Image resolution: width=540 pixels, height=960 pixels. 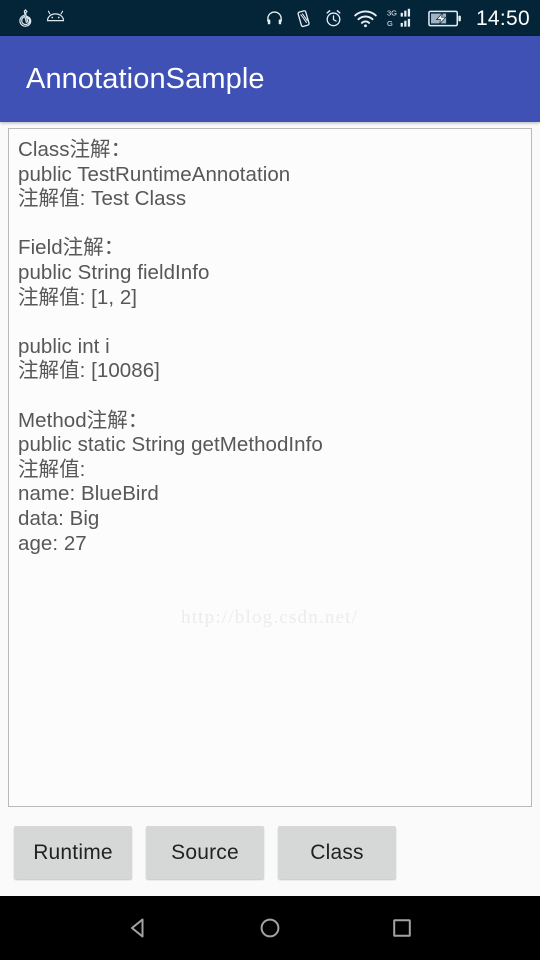 I want to click on watermark-text: http://blog.csdn.net/, so click(x=270, y=617).